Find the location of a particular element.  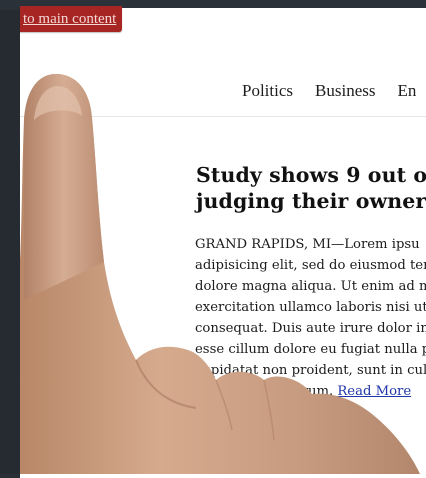

main-navigation: Politics Business En is located at coordinates (334, 91).